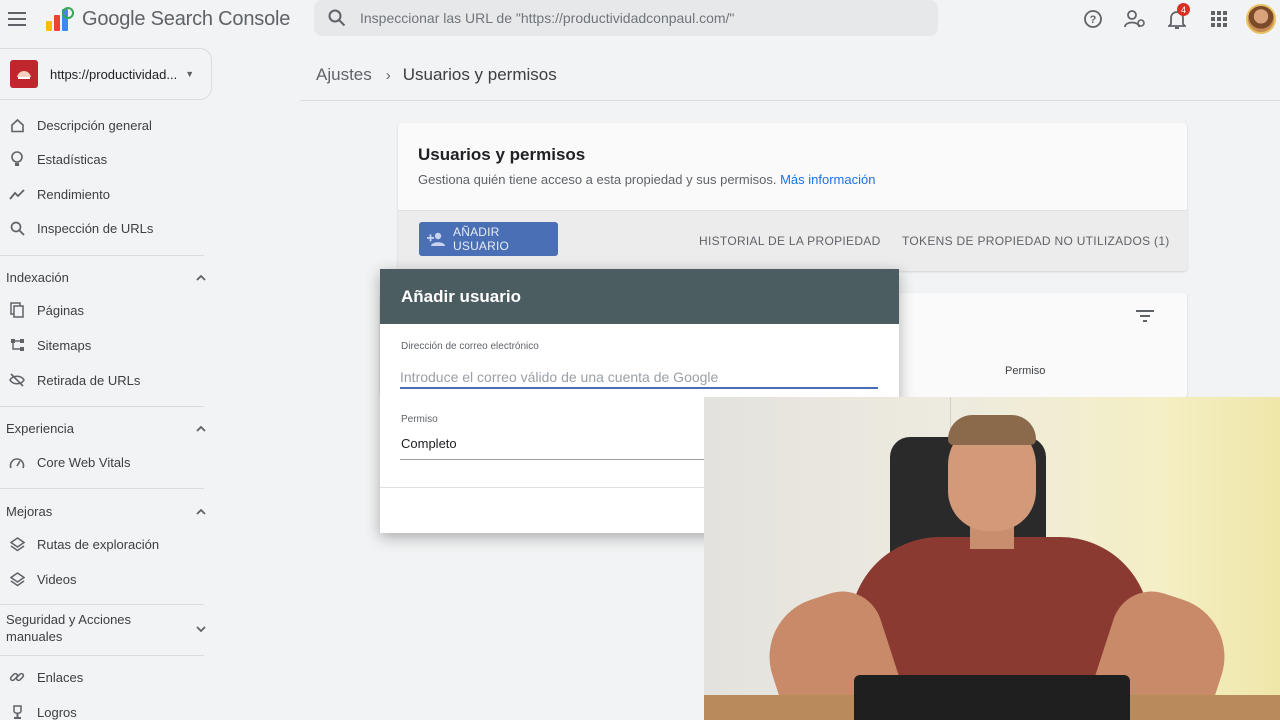 The height and width of the screenshot is (720, 1280). What do you see at coordinates (69, 628) in the screenshot?
I see `section-label: Seguridad y Acciones manuales` at bounding box center [69, 628].